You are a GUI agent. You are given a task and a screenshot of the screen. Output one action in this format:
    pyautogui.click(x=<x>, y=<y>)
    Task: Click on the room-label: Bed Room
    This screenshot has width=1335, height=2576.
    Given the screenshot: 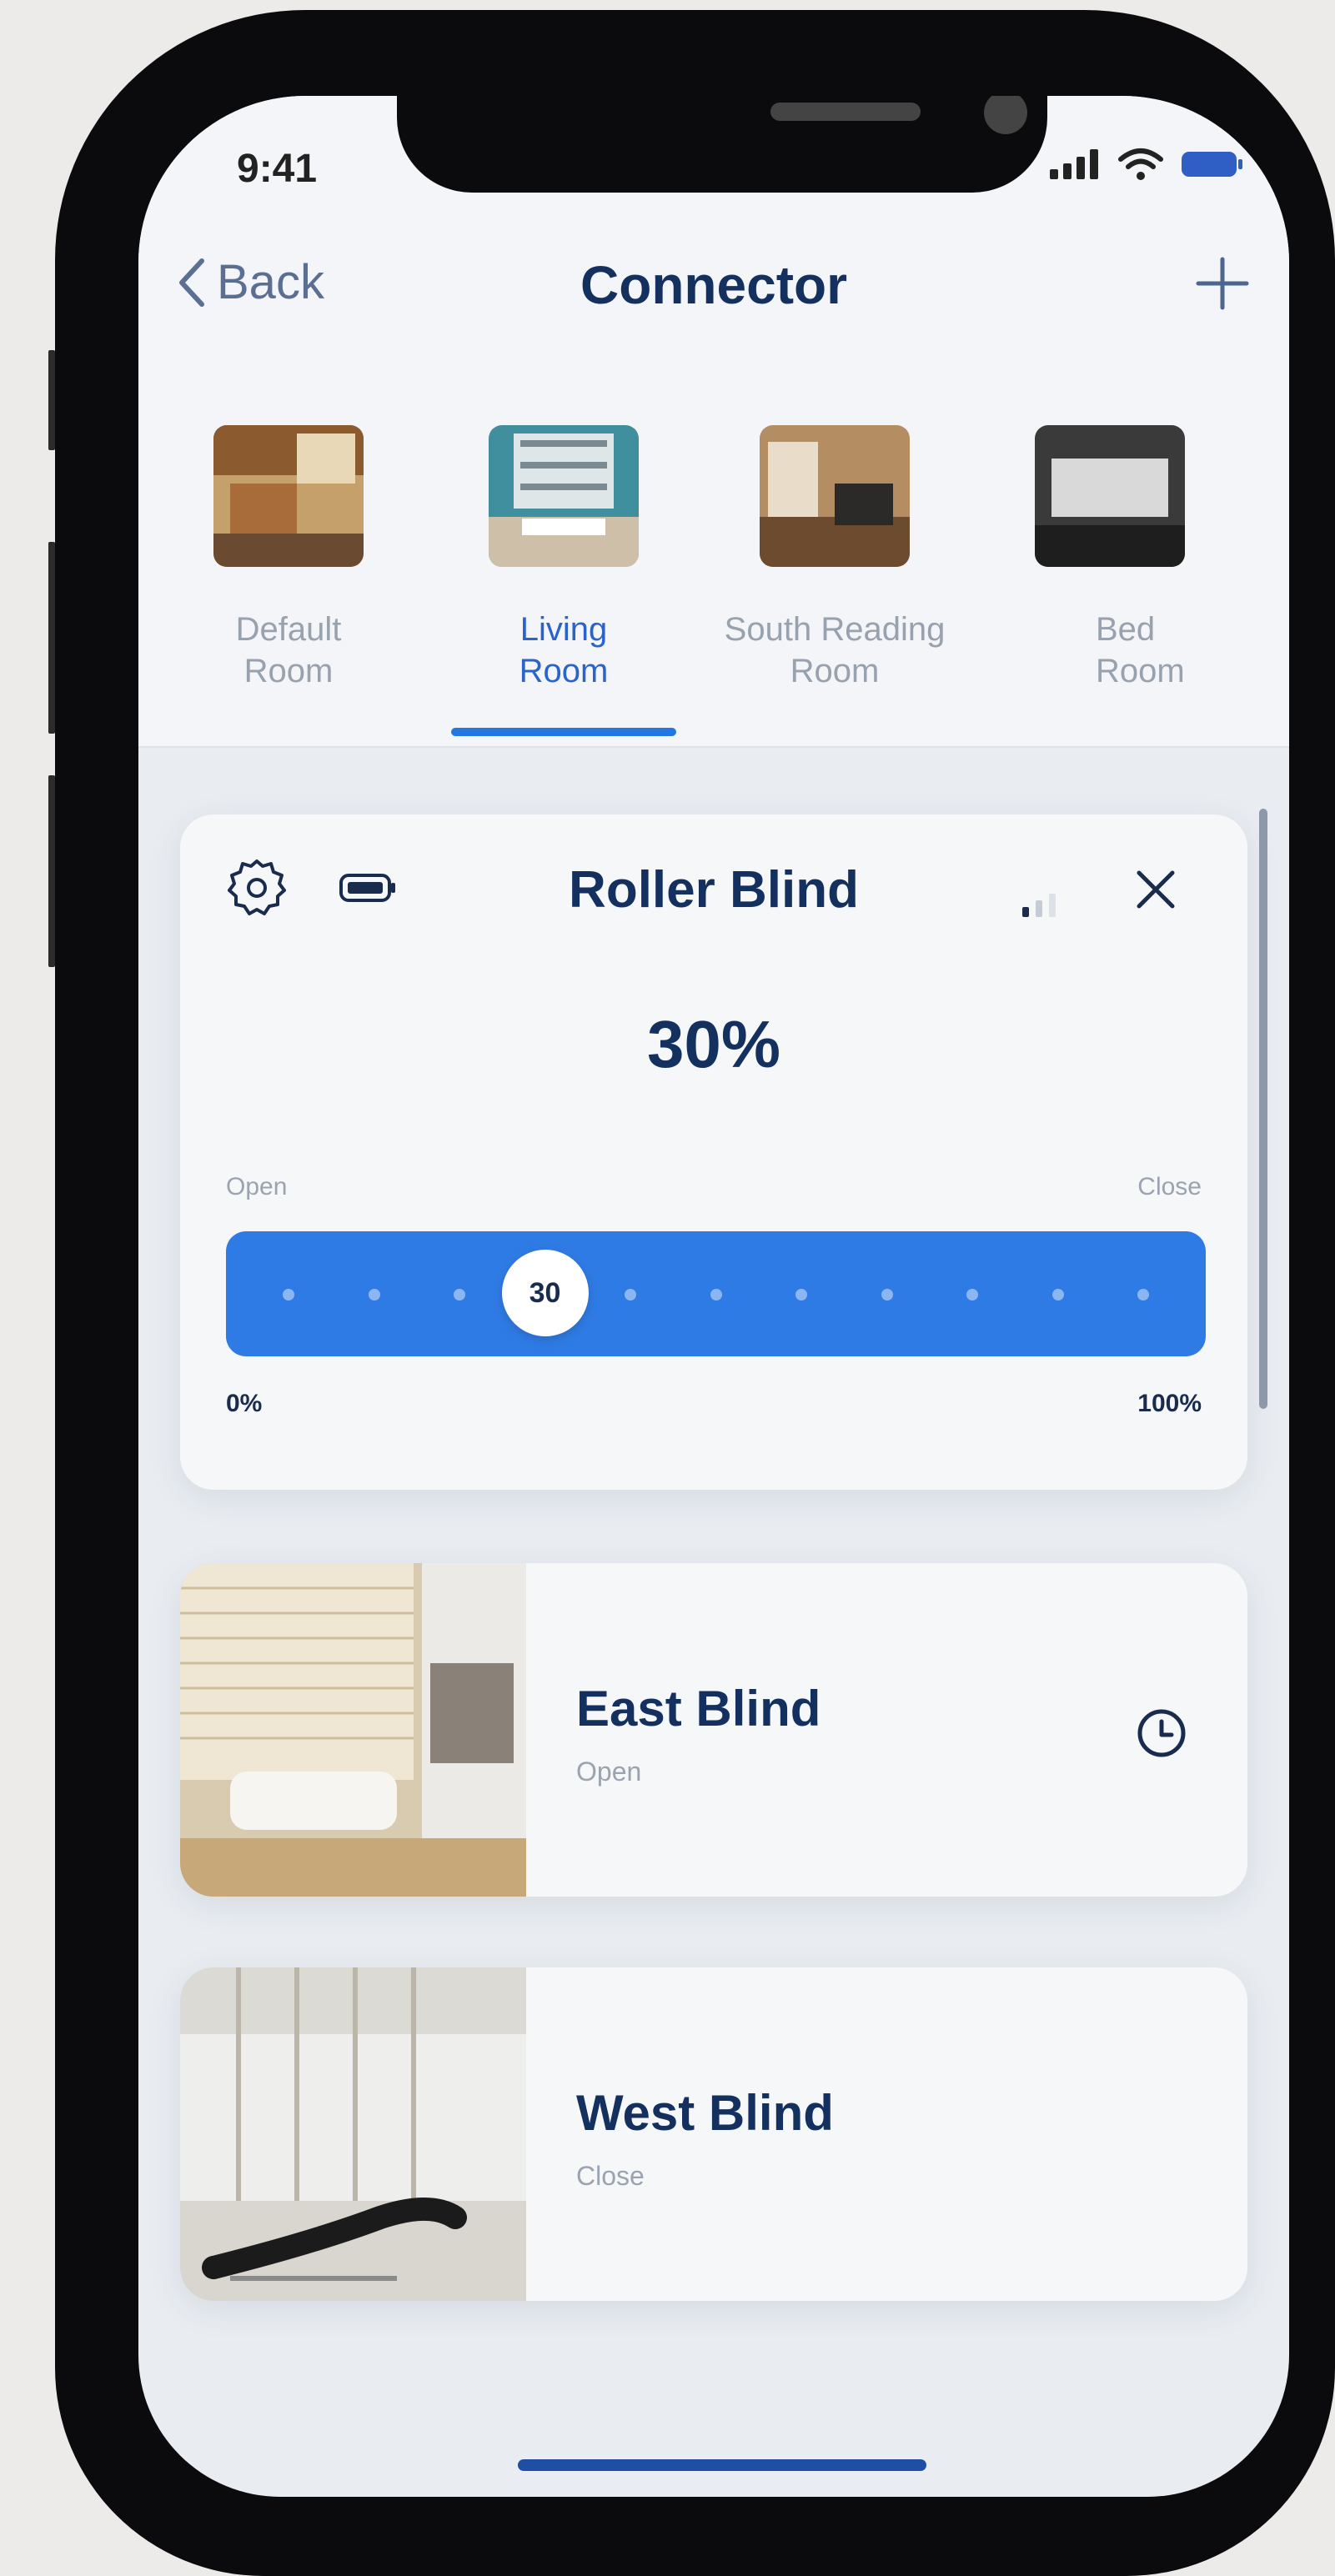 What is the action you would take?
    pyautogui.click(x=1140, y=650)
    